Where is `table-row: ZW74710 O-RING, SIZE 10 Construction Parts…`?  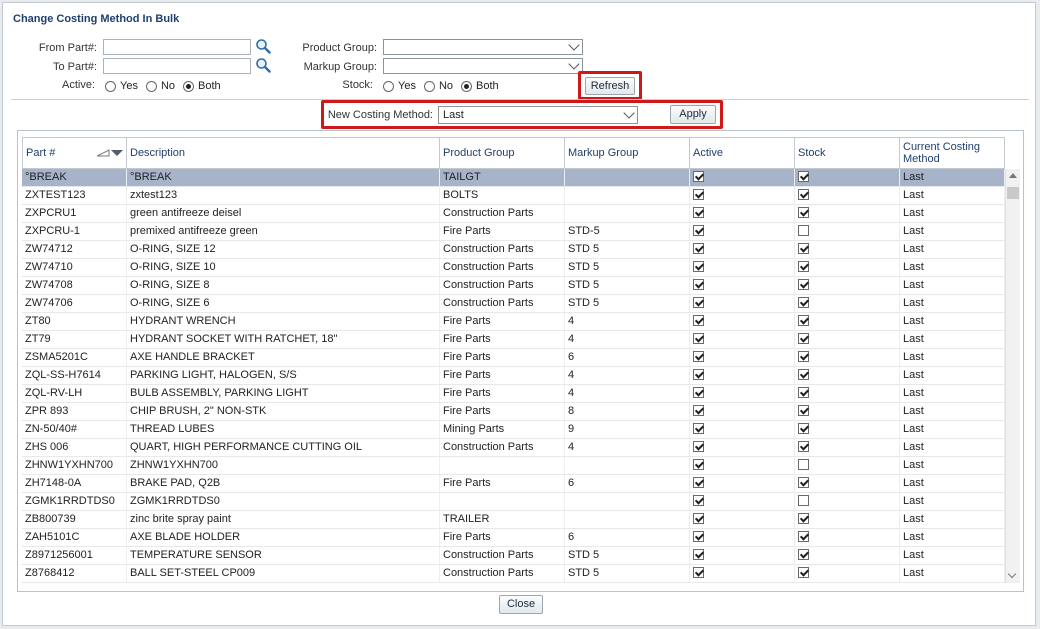 table-row: ZW74710 O-RING, SIZE 10 Construction Parts… is located at coordinates (513, 268).